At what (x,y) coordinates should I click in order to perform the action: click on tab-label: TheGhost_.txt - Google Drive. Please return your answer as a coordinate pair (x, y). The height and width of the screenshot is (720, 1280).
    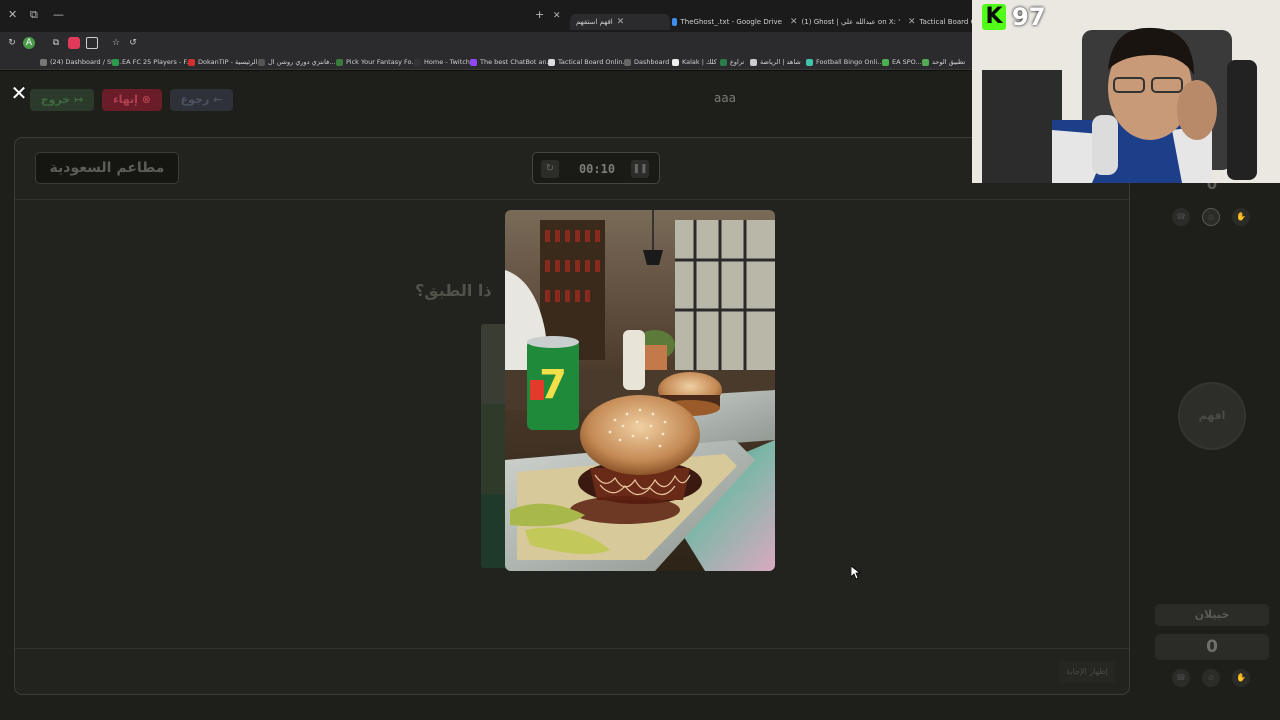
    Looking at the image, I should click on (731, 22).